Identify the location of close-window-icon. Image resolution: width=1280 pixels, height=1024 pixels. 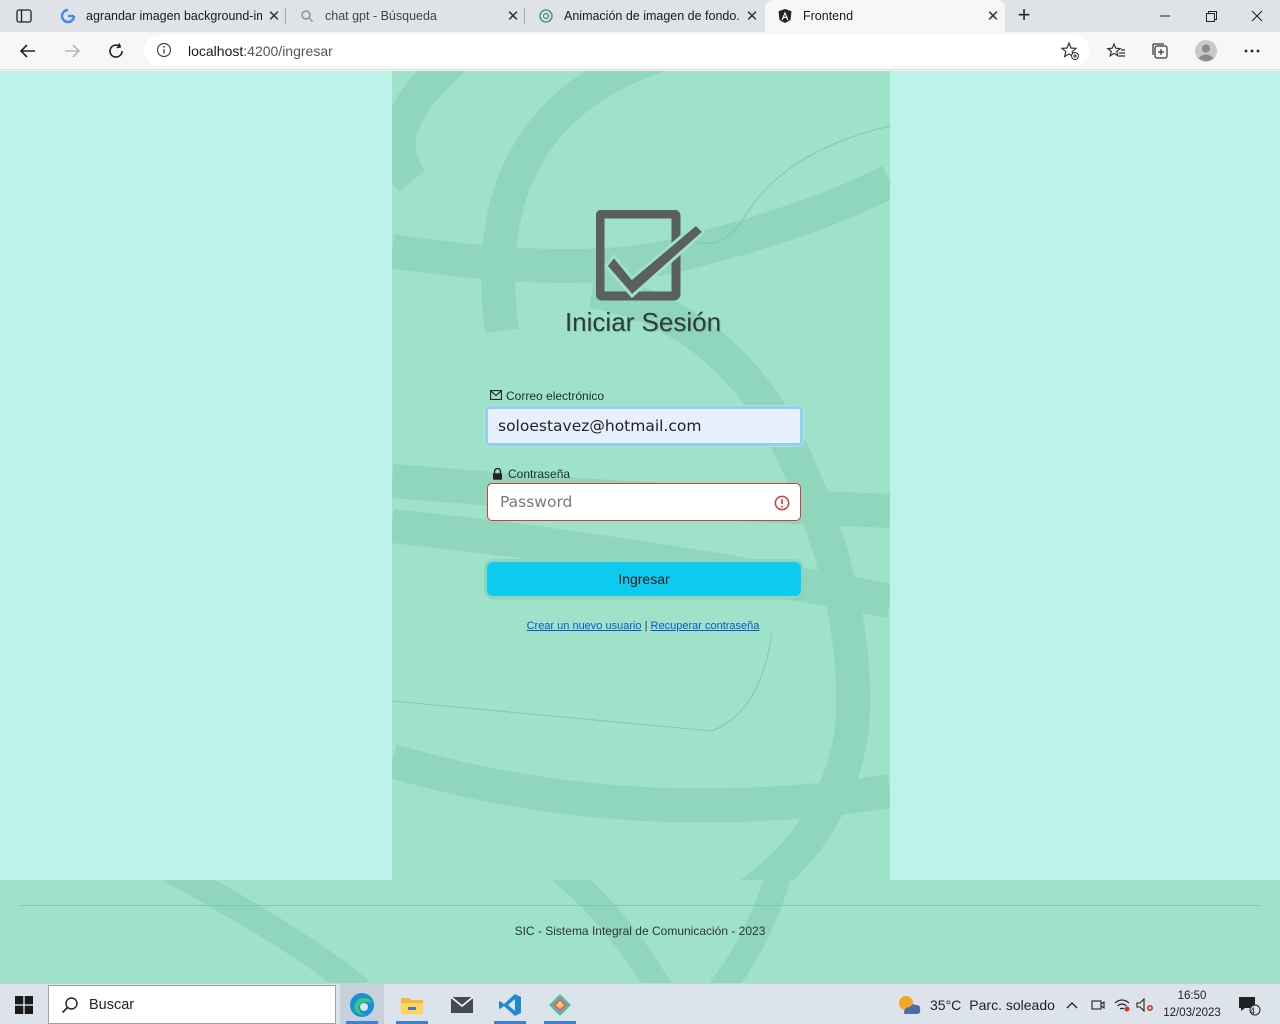
(1257, 16).